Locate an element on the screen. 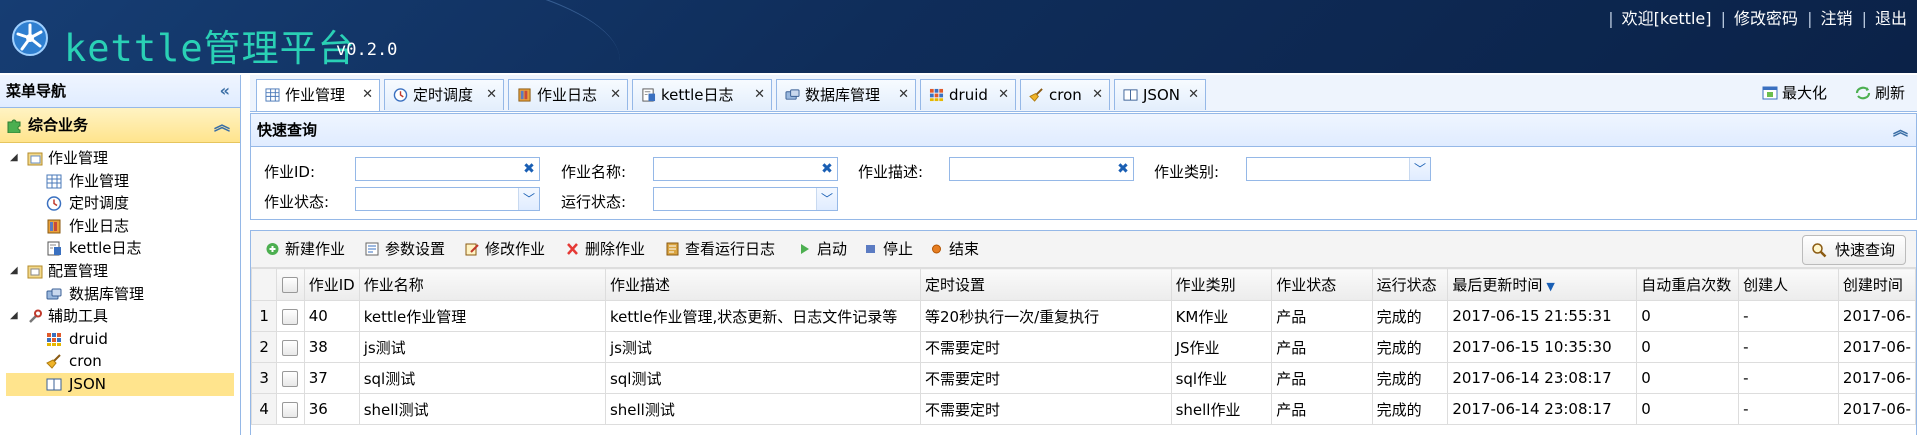  column-header-run: 运行状态 is located at coordinates (1410, 284).